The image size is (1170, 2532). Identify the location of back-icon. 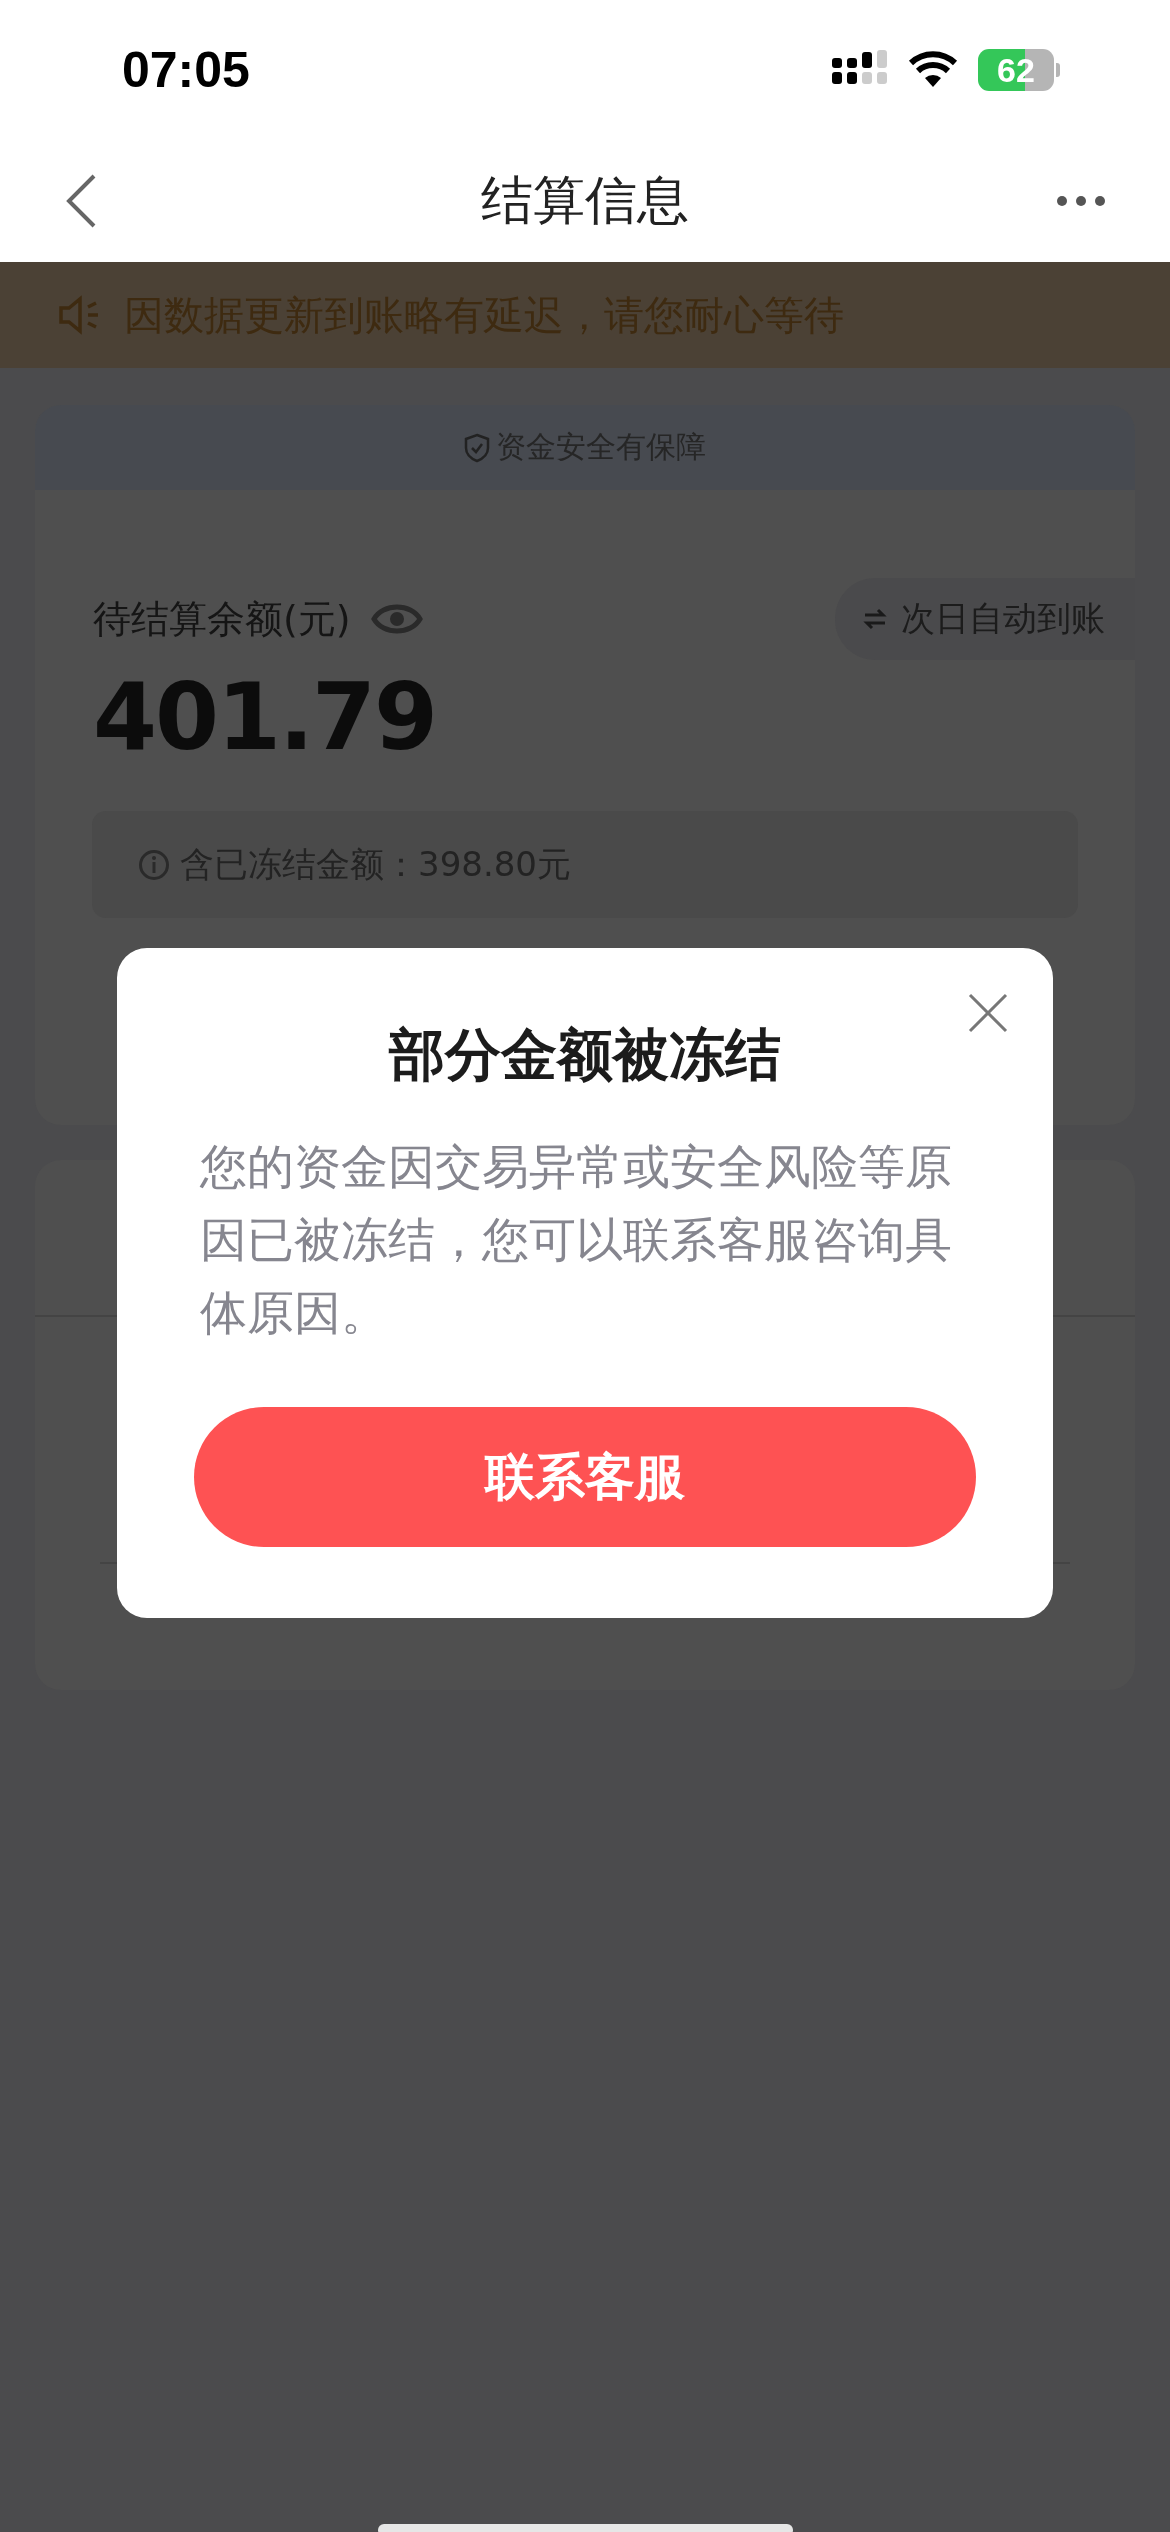
(81, 201).